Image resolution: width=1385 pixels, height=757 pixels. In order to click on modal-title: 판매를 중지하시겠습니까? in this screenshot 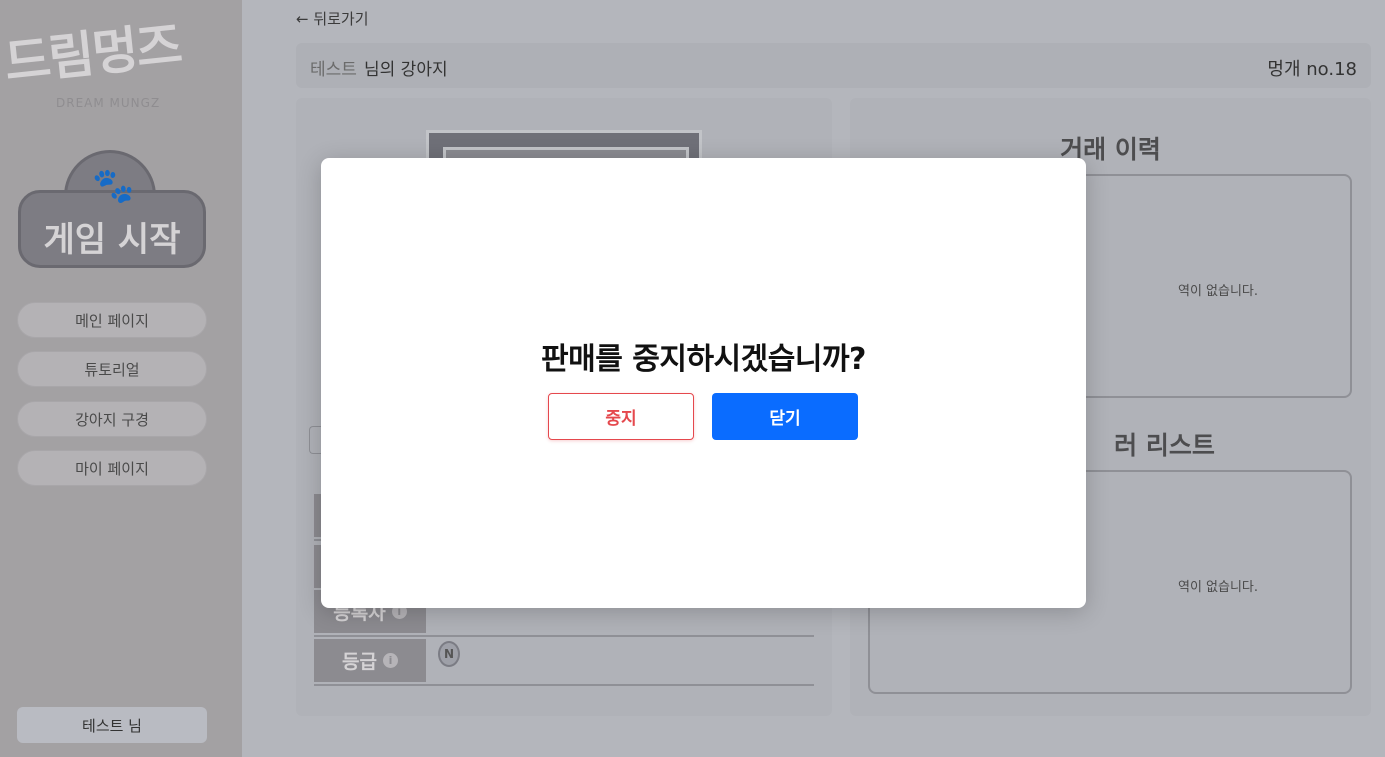, I will do `click(703, 359)`.